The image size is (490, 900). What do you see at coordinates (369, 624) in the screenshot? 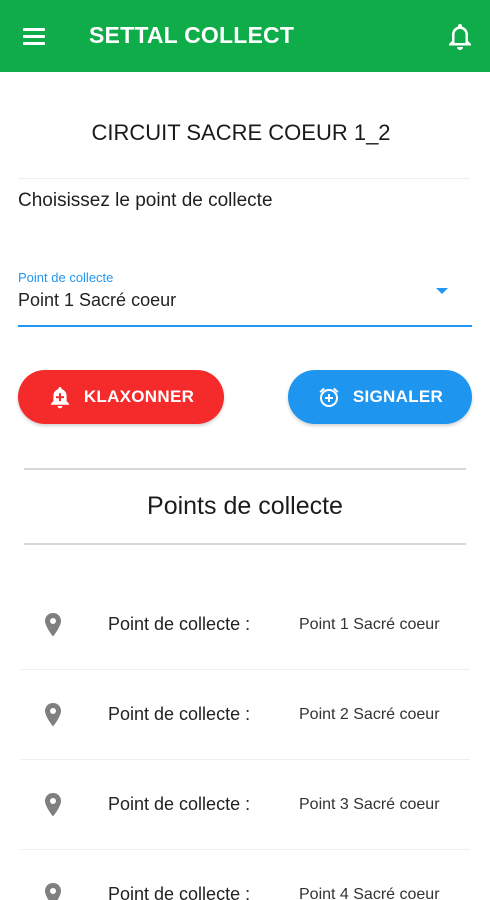
I see `point-value: Point 1 Sacré coeur` at bounding box center [369, 624].